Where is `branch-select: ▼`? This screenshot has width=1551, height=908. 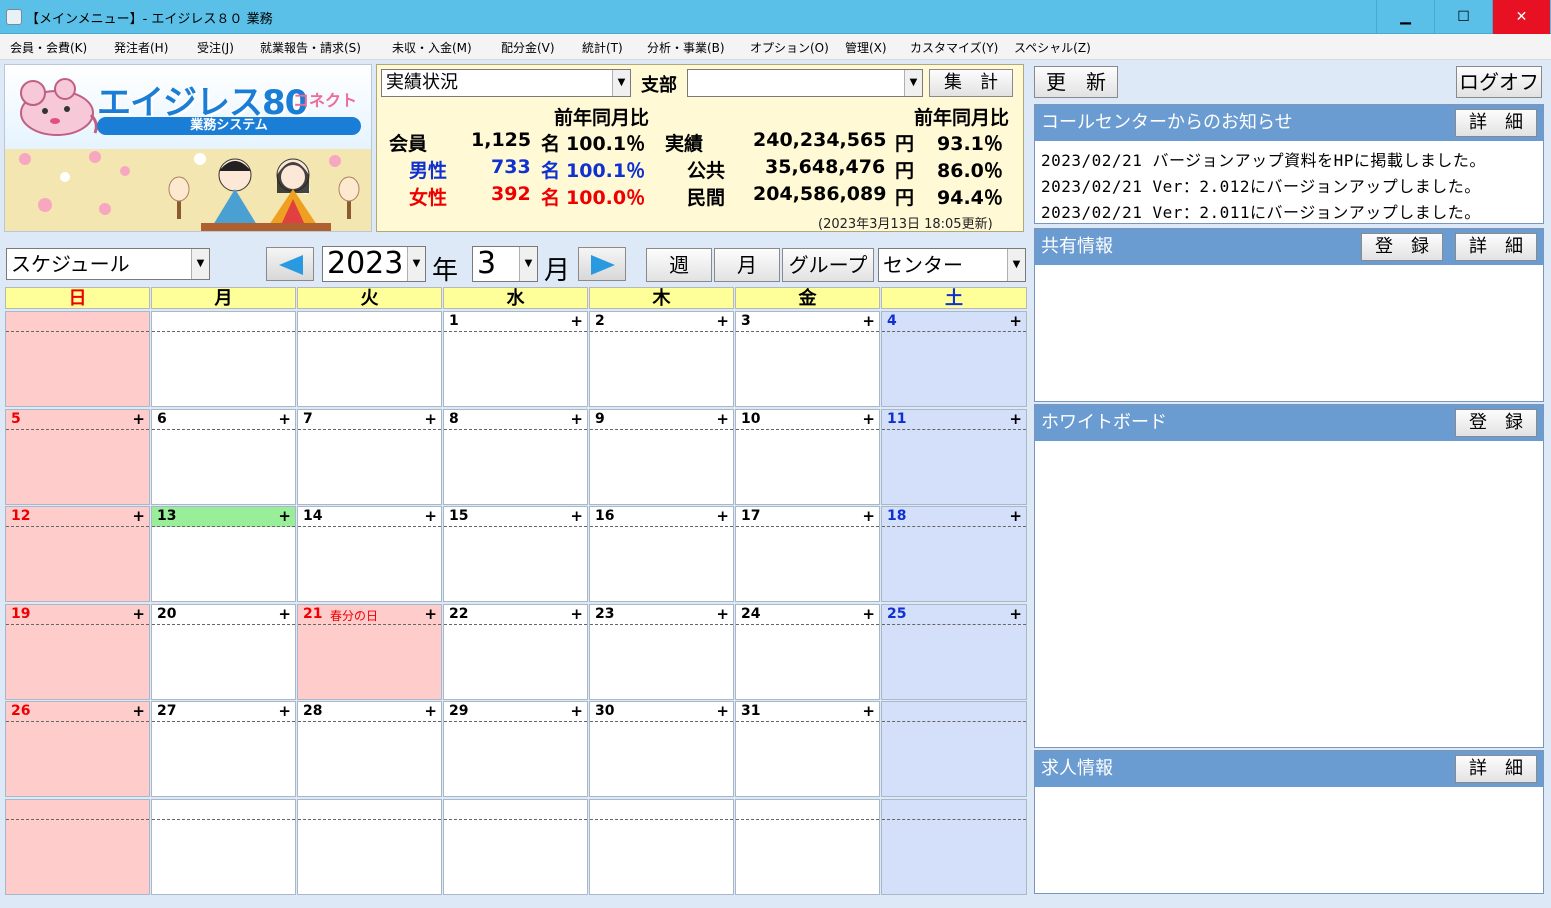 branch-select: ▼ is located at coordinates (805, 83).